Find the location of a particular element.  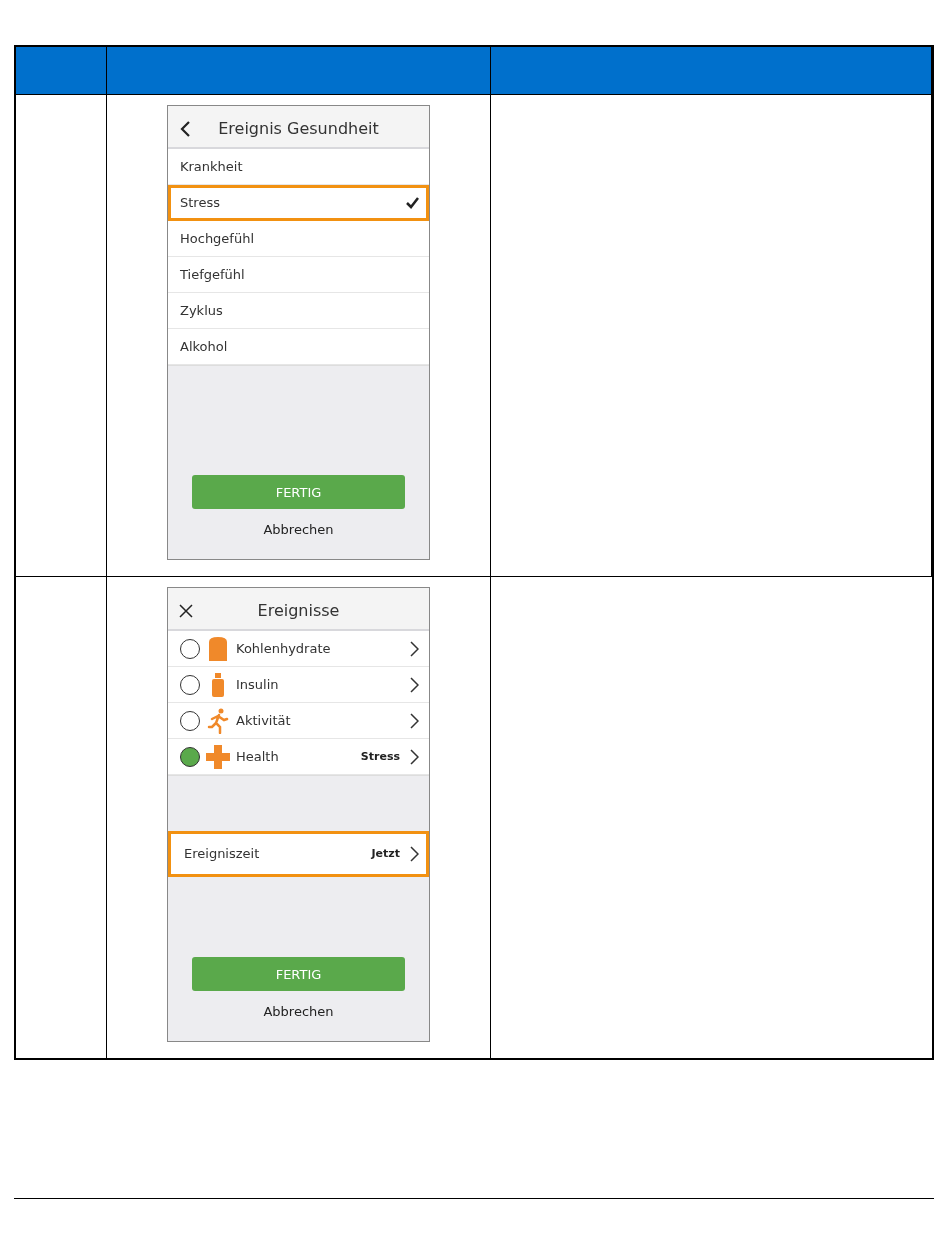

screen-title: Ereignisse is located at coordinates (298, 610).